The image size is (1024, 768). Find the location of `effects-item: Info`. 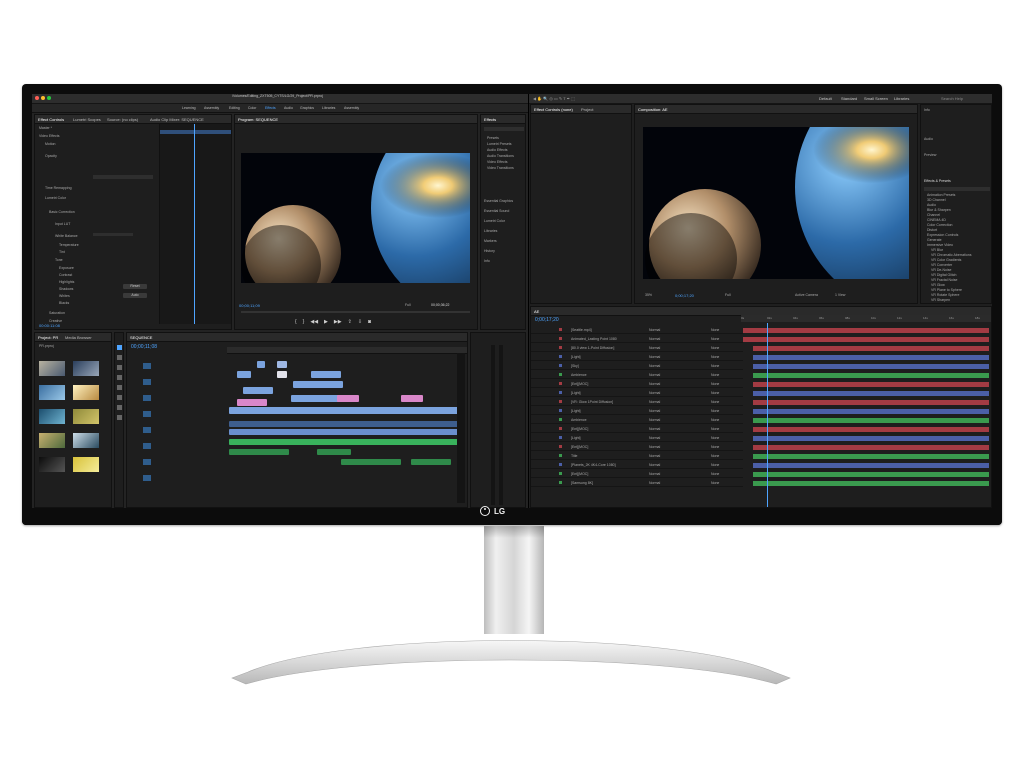

effects-item: Info is located at coordinates (487, 261).